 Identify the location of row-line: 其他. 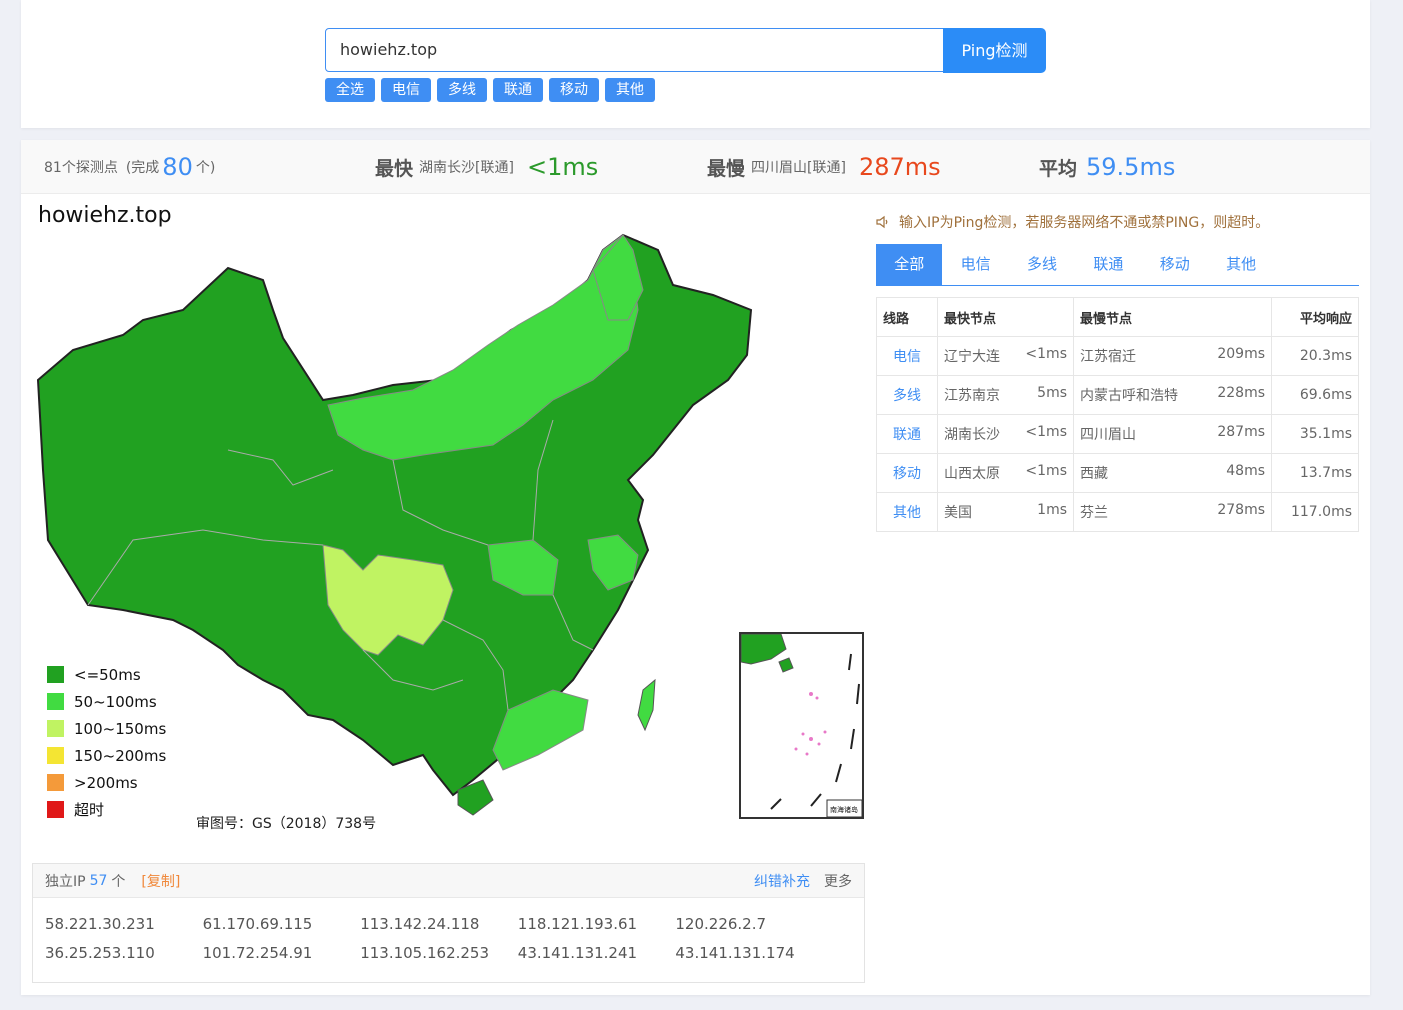
(907, 512).